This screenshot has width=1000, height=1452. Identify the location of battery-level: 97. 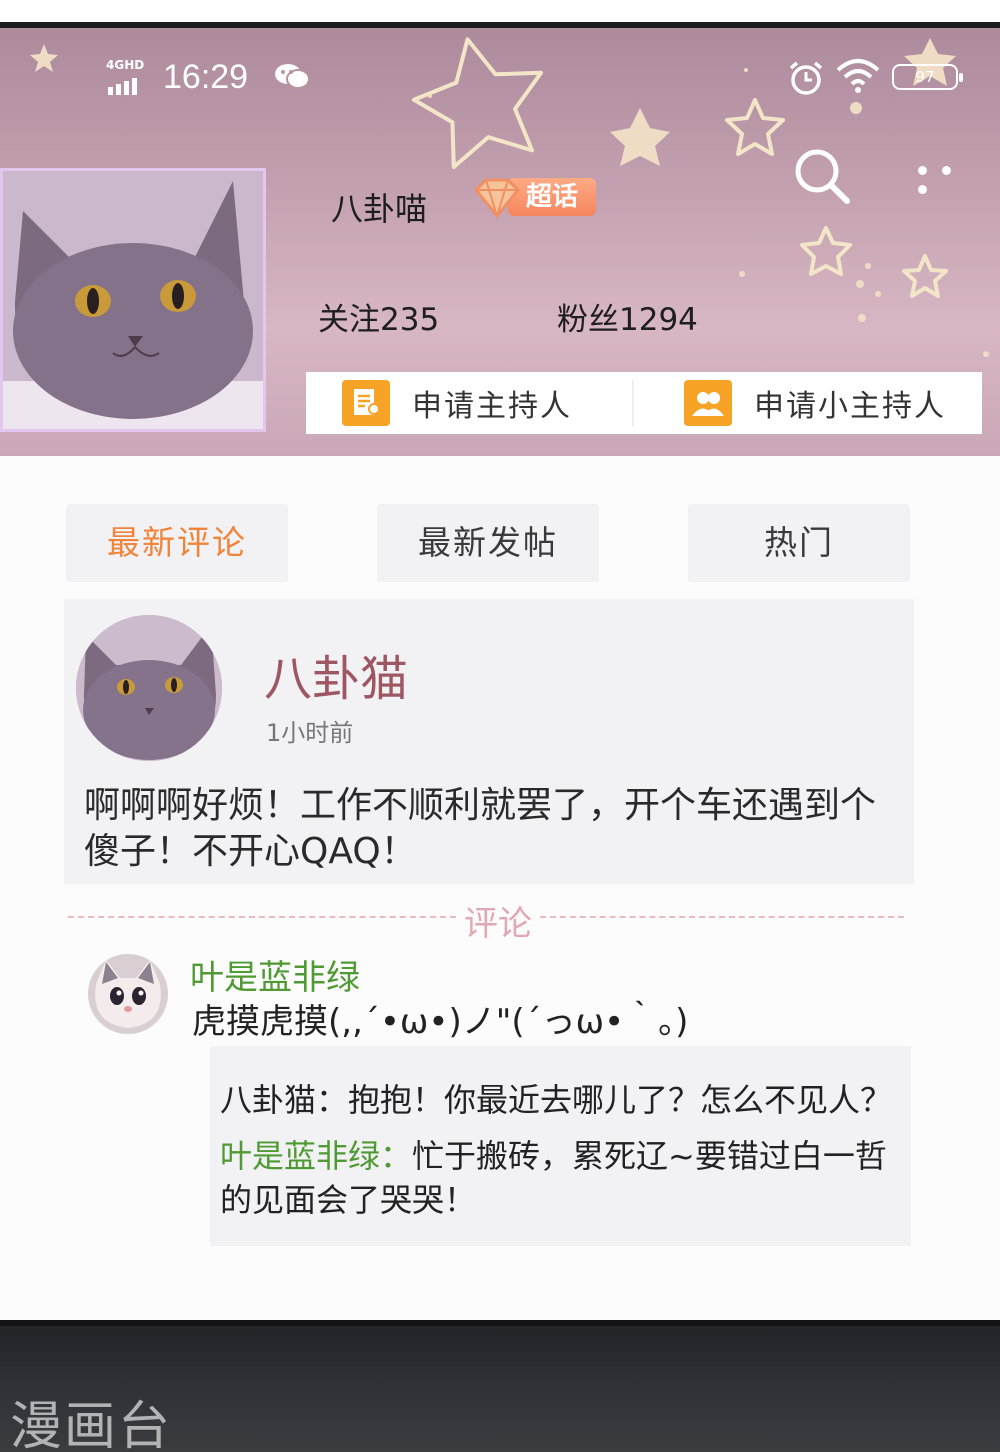
(925, 77).